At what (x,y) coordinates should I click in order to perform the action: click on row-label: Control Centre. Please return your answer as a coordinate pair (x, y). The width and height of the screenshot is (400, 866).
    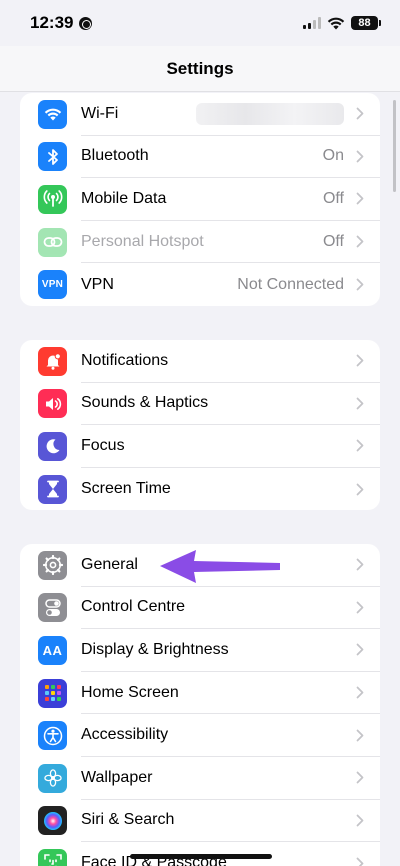
    Looking at the image, I should click on (133, 607).